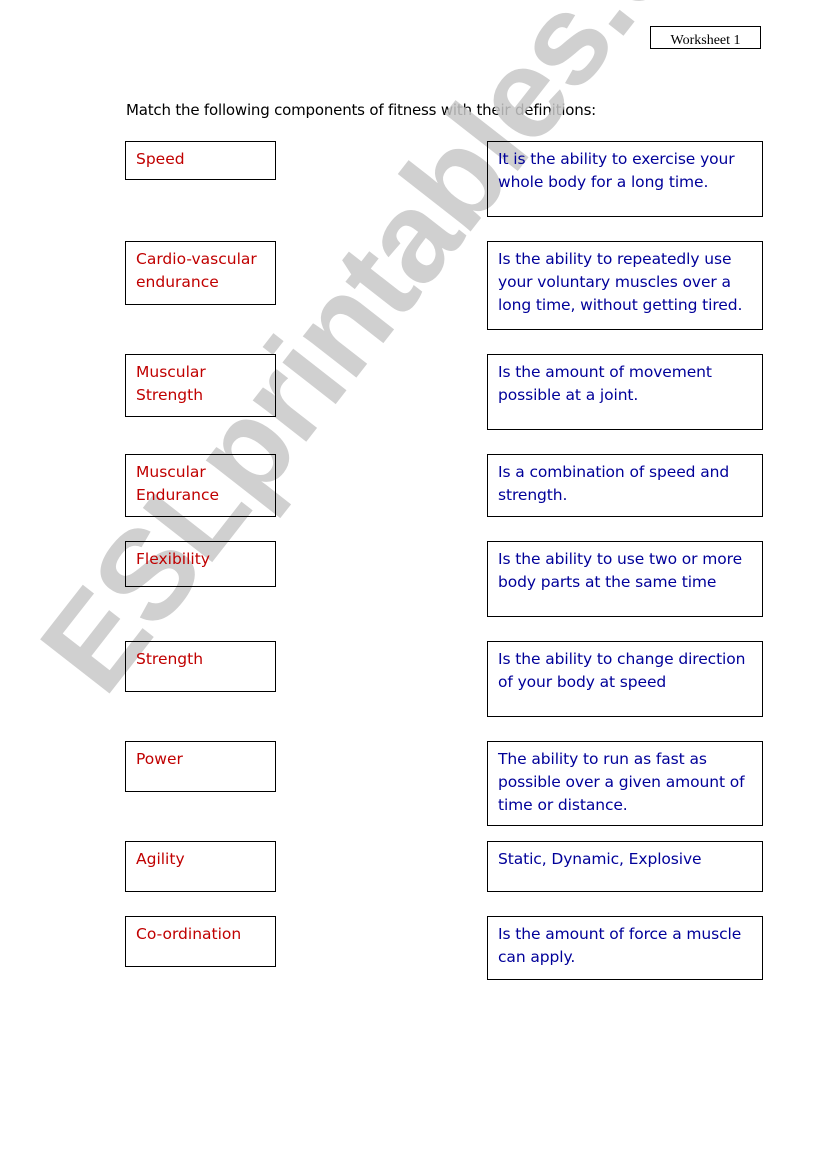 The width and height of the screenshot is (826, 1169). What do you see at coordinates (200, 866) in the screenshot?
I see `term-box: Agility` at bounding box center [200, 866].